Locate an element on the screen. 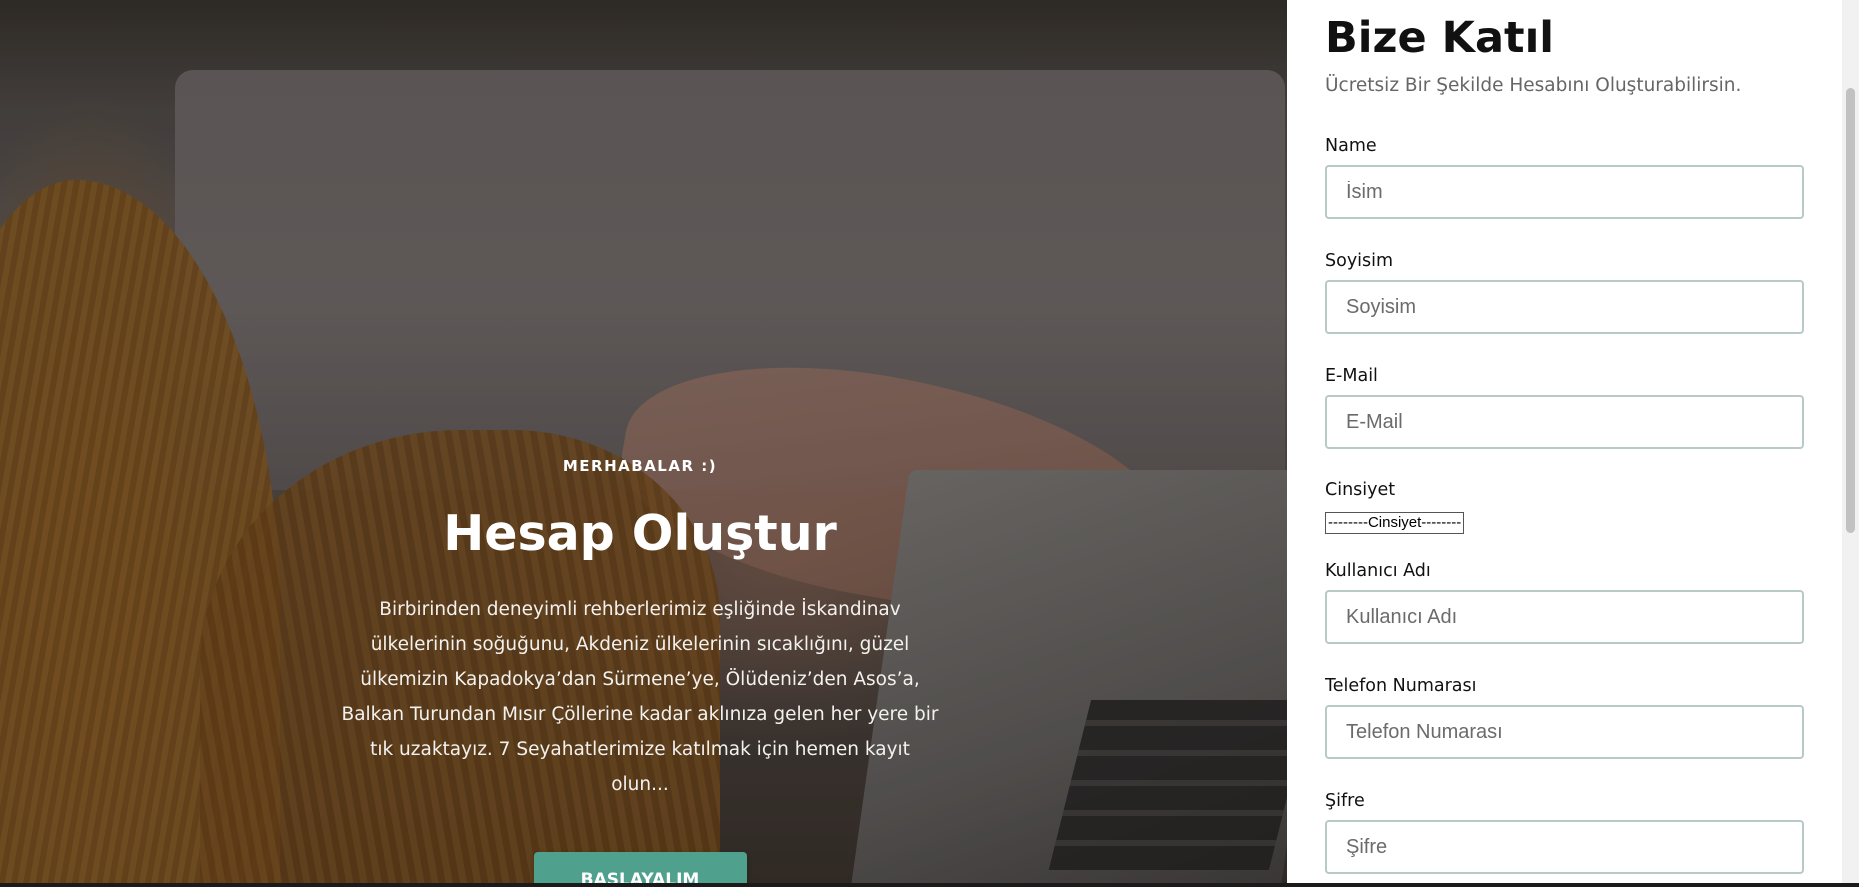 The image size is (1859, 887). gender-field-group: Cinsiyet --------Cinsiyet-------- is located at coordinates (1565, 506).